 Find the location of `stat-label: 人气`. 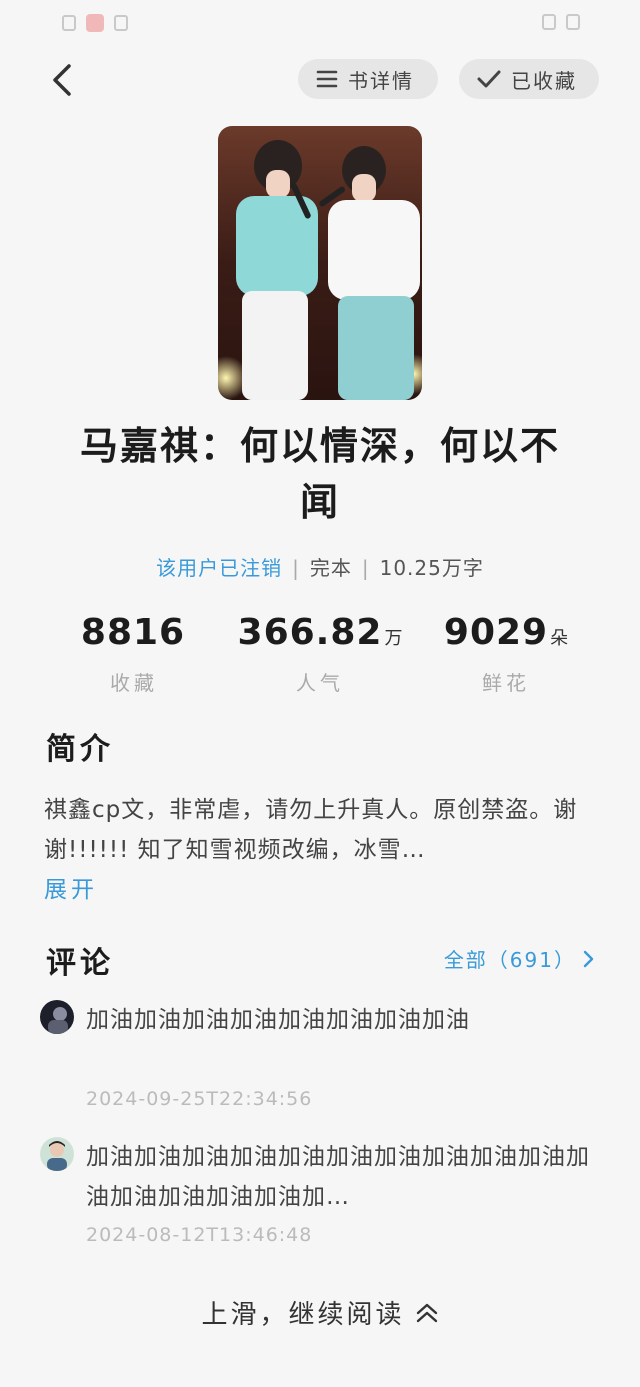

stat-label: 人气 is located at coordinates (320, 683).